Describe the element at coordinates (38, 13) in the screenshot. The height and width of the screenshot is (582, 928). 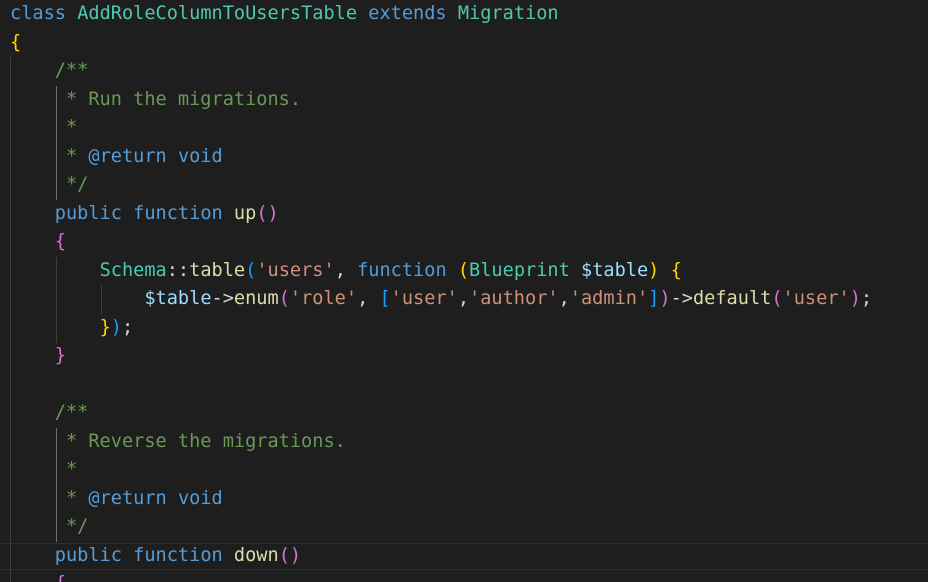
I see `keyword-class: class` at that location.